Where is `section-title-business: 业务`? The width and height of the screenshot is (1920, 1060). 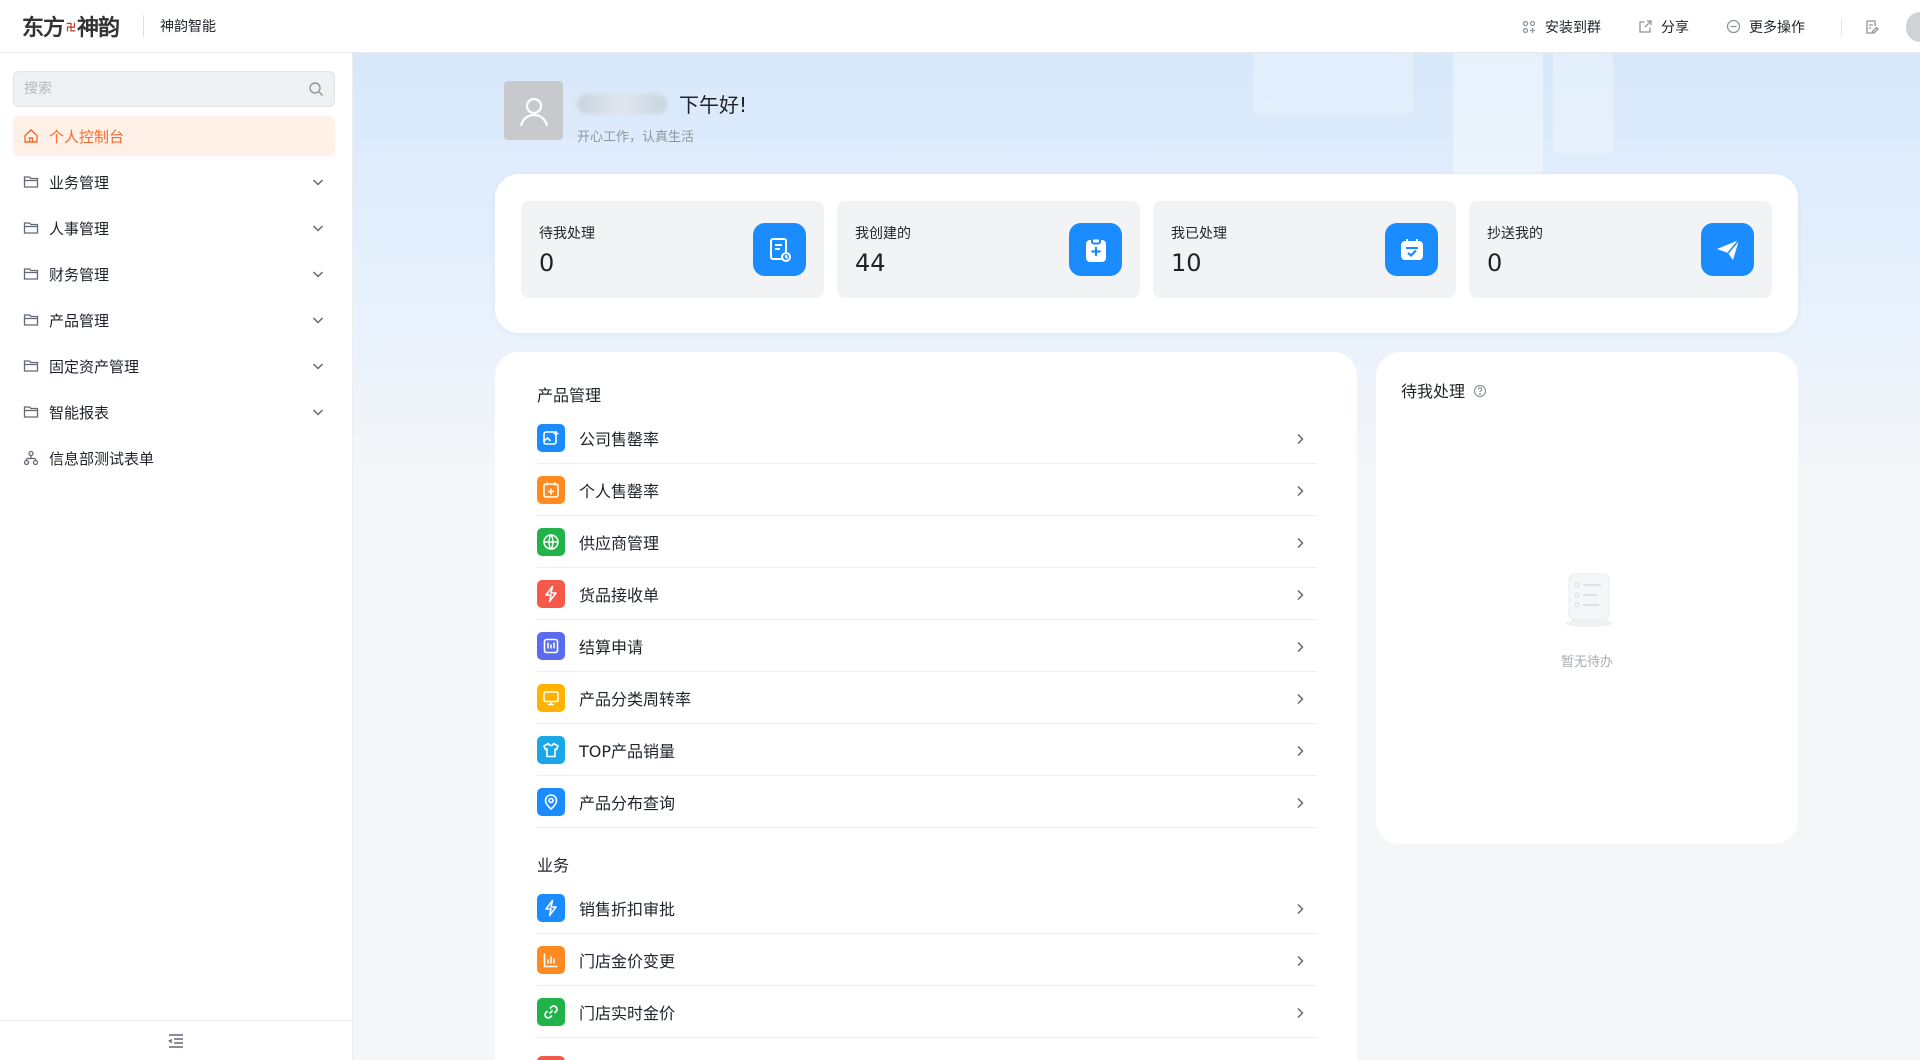
section-title-business: 业务 is located at coordinates (553, 865).